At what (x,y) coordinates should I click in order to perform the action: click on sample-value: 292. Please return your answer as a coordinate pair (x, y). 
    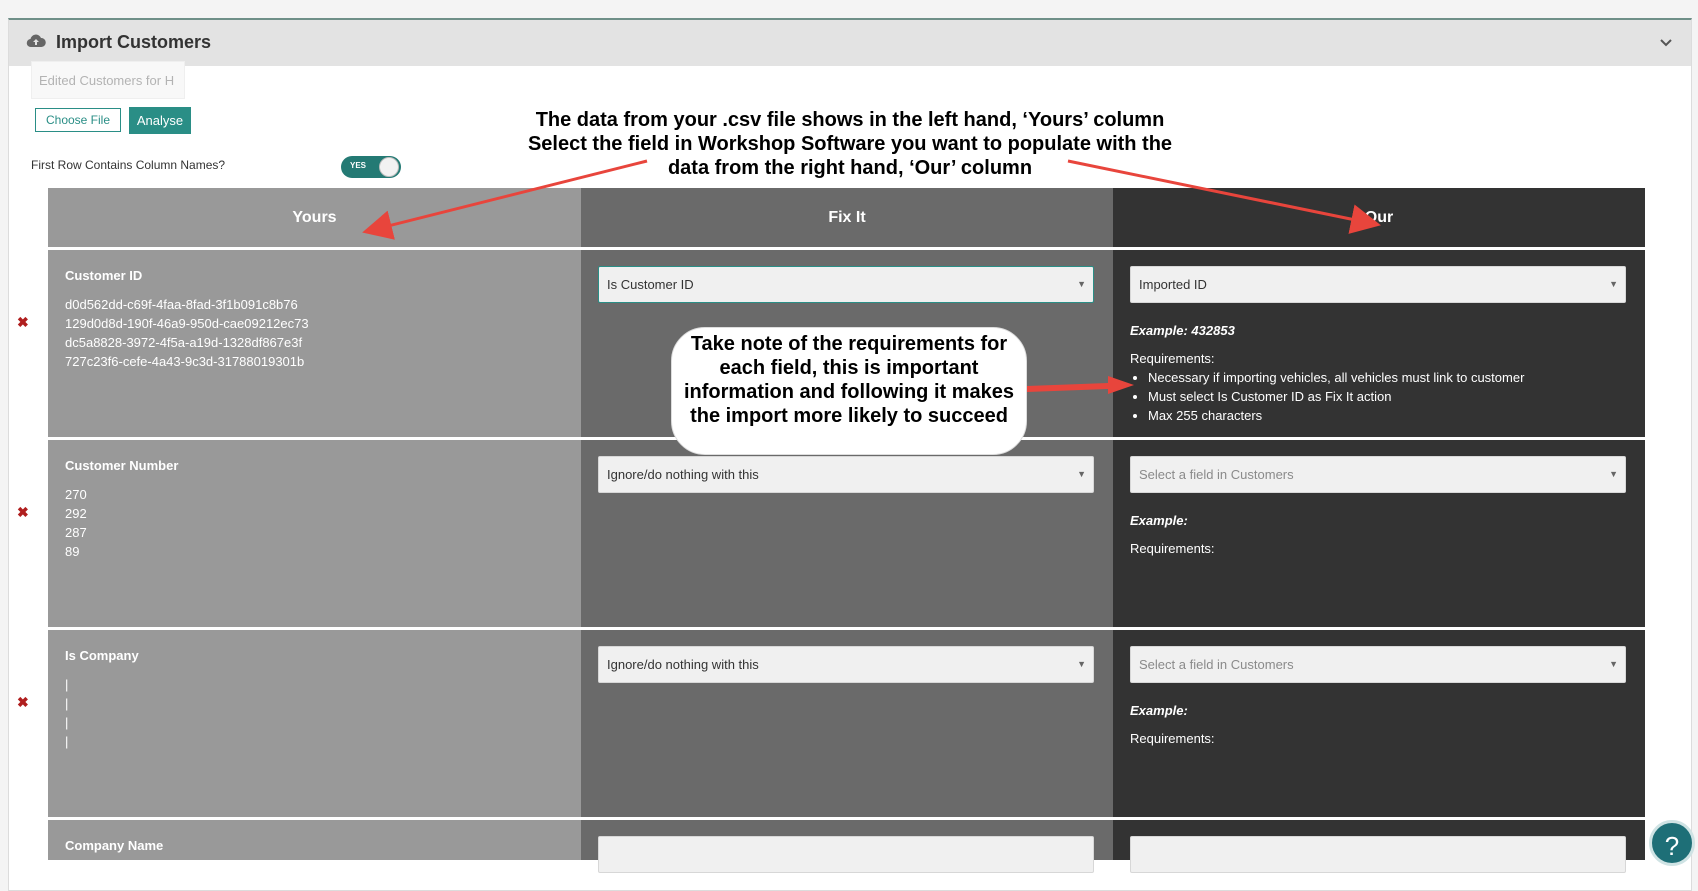
    Looking at the image, I should click on (76, 513).